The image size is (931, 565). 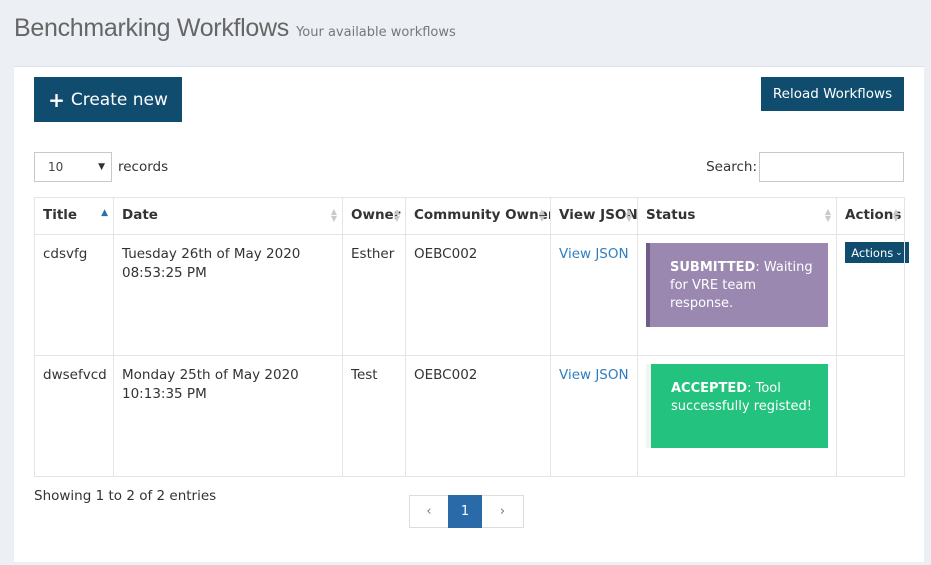 I want to click on records-length-control: 10 ▼ records, so click(x=101, y=167).